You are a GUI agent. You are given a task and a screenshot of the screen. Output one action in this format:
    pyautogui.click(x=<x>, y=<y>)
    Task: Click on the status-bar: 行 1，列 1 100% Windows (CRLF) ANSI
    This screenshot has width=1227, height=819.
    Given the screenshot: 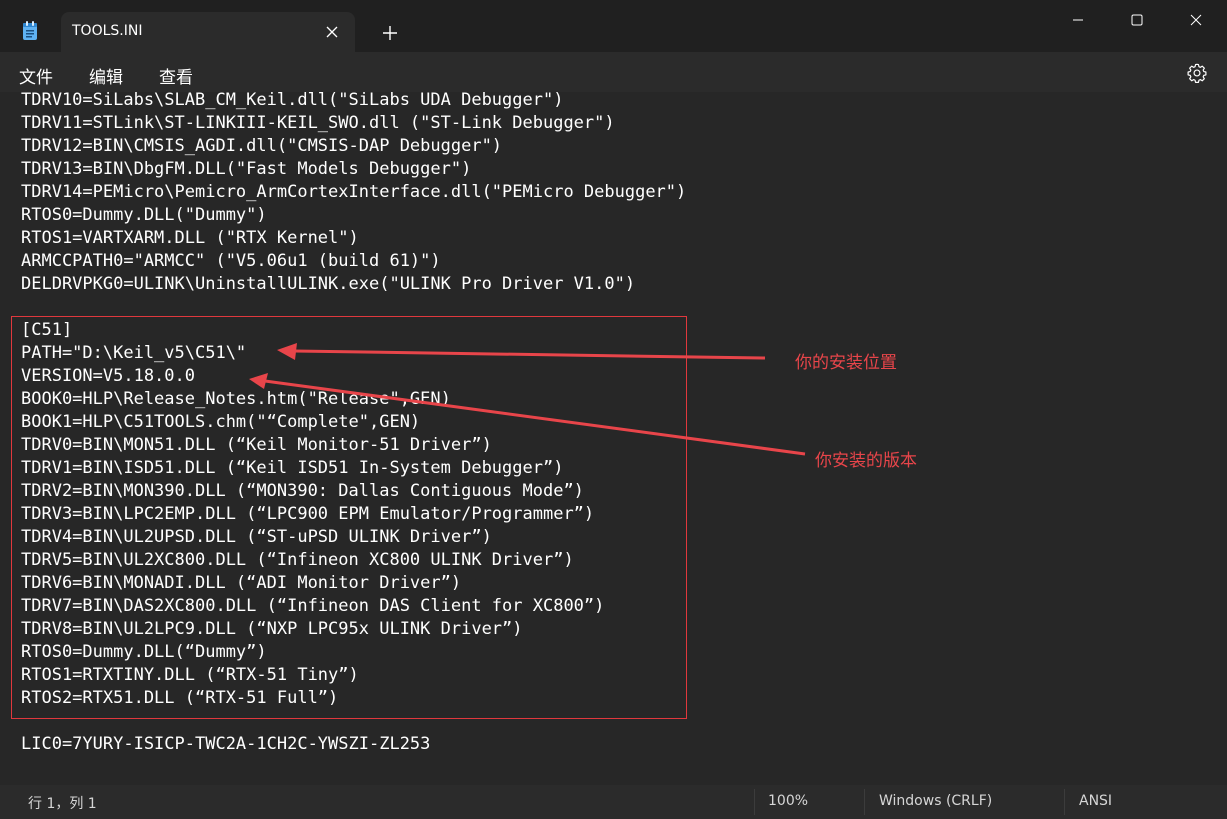 What is the action you would take?
    pyautogui.click(x=613, y=802)
    